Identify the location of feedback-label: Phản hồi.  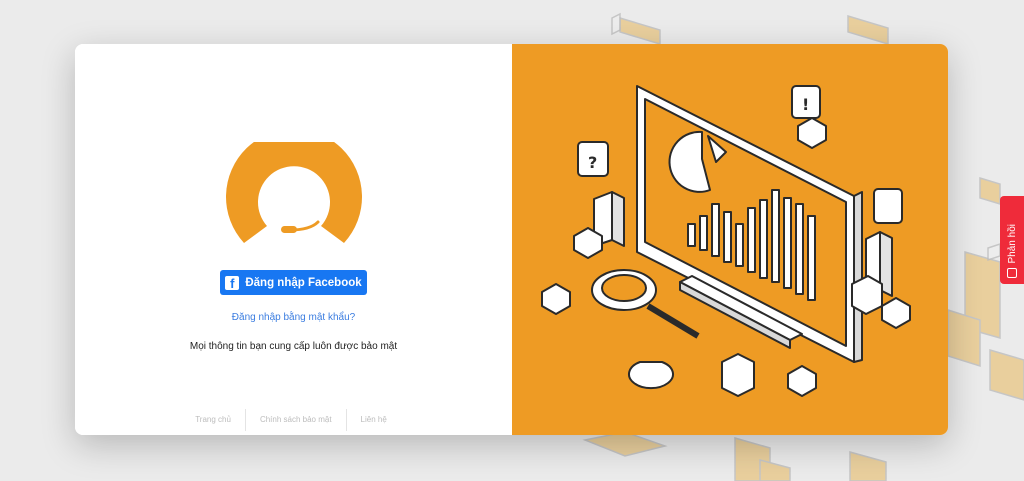
(1012, 243).